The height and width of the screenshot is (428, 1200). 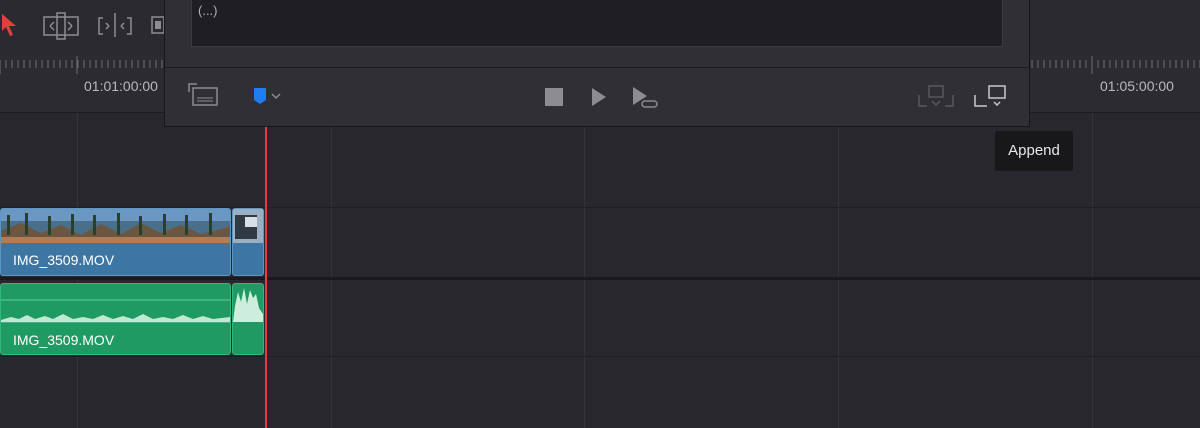 I want to click on video-clip-segment, so click(x=248, y=242).